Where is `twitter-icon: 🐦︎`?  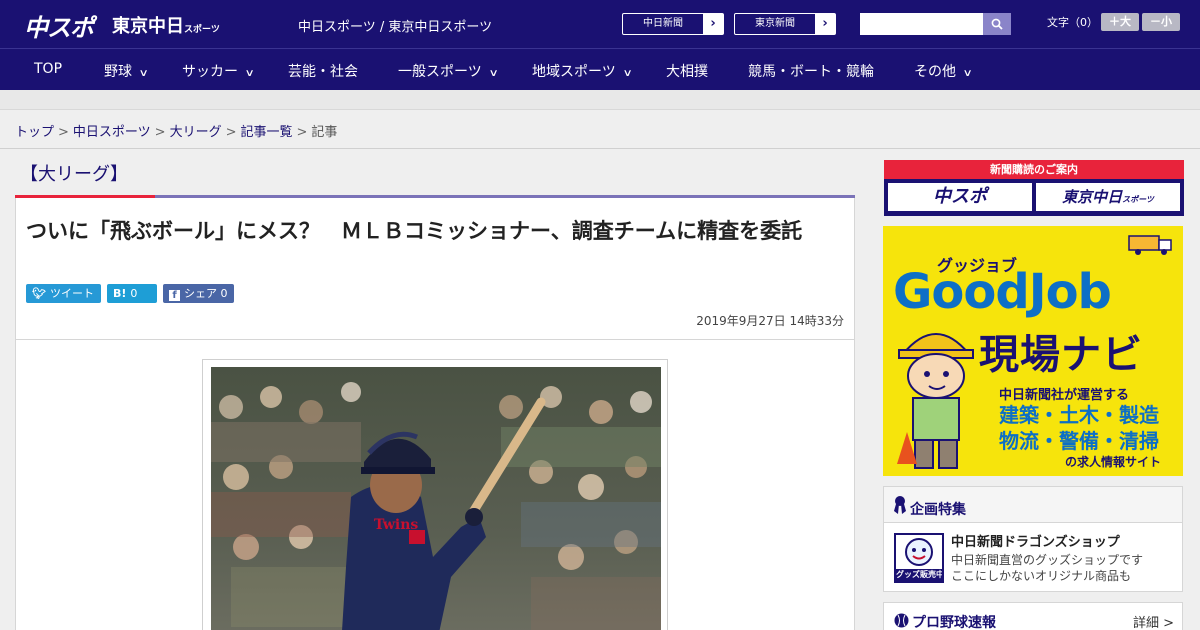
twitter-icon: 🐦︎ is located at coordinates (39, 293).